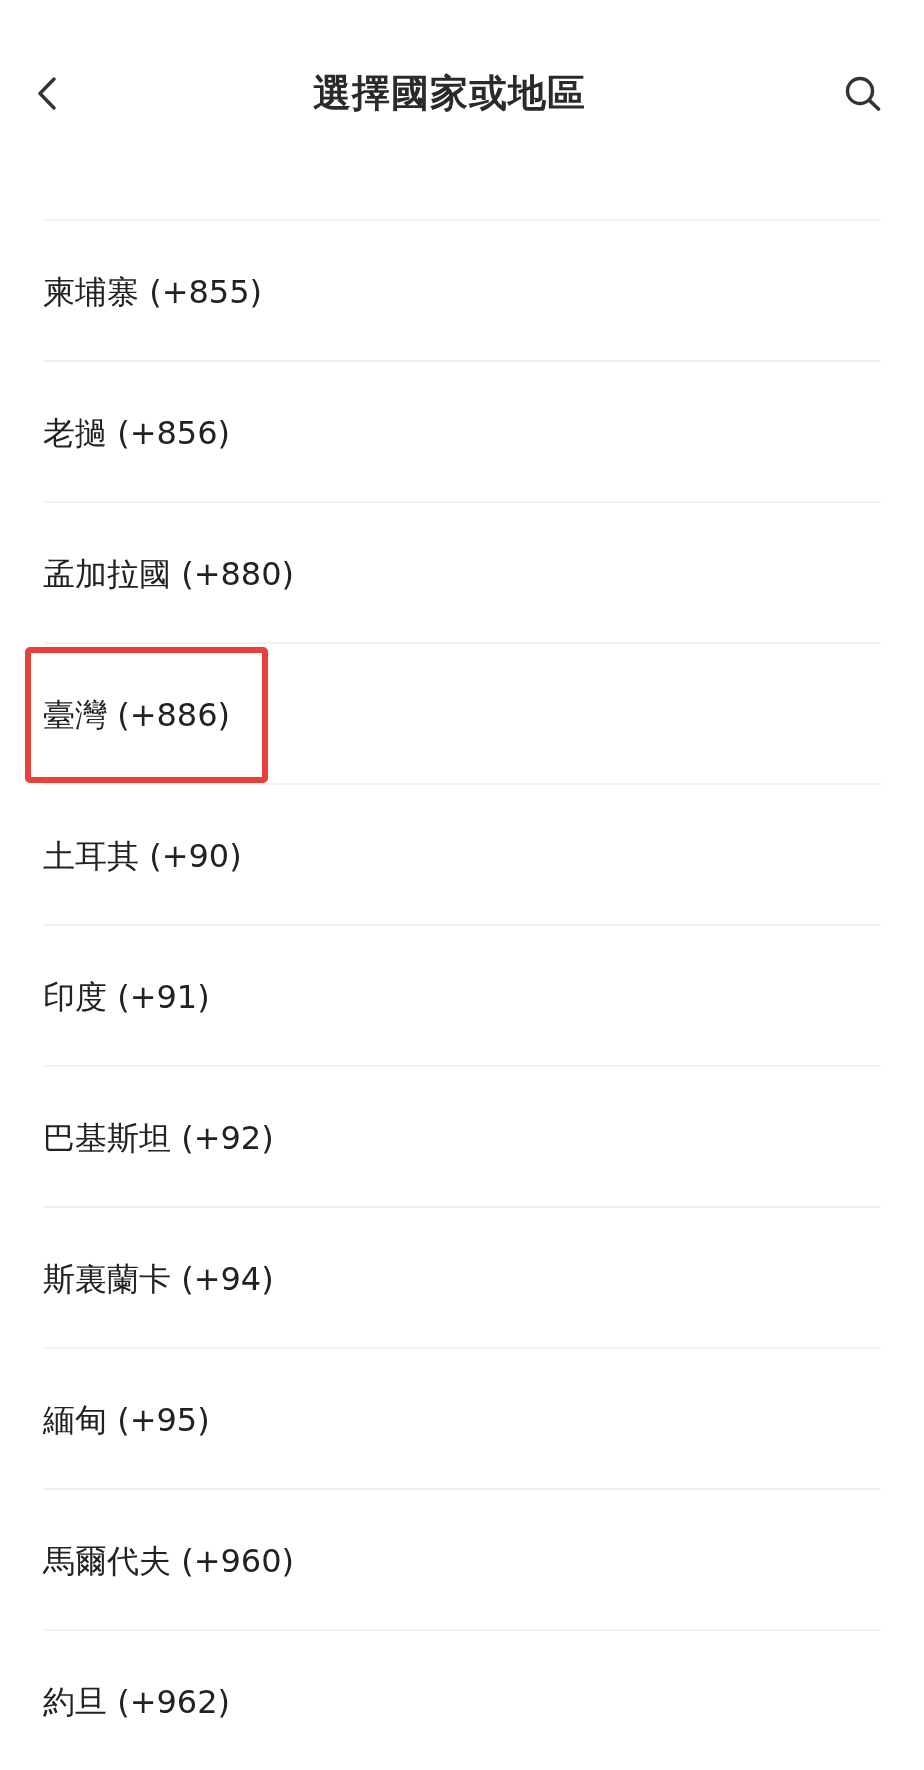 The width and height of the screenshot is (924, 1770). What do you see at coordinates (462, 1278) in the screenshot?
I see `country-option: 斯裏蘭卡 (+94)` at bounding box center [462, 1278].